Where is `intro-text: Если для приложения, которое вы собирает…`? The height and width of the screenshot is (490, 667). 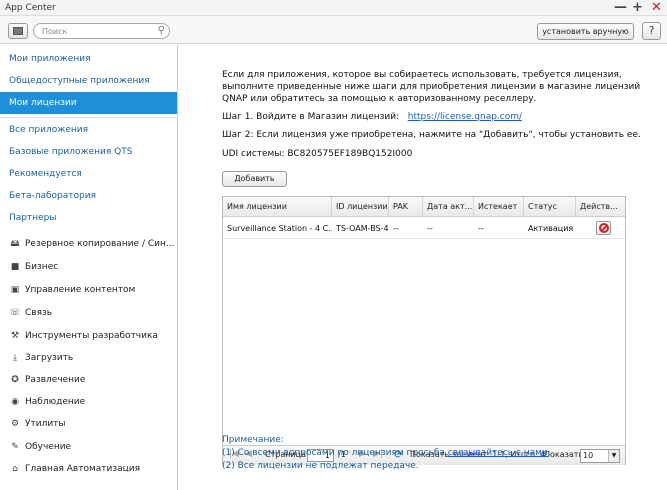 intro-text: Если для приложения, которое вы собирает… is located at coordinates (431, 87).